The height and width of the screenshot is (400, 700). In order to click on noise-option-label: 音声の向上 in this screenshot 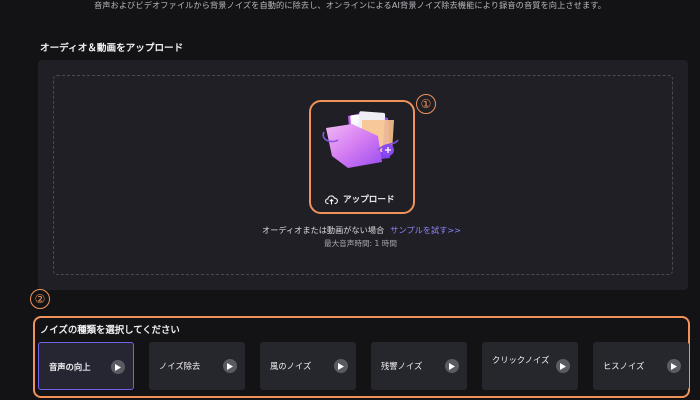, I will do `click(70, 367)`.